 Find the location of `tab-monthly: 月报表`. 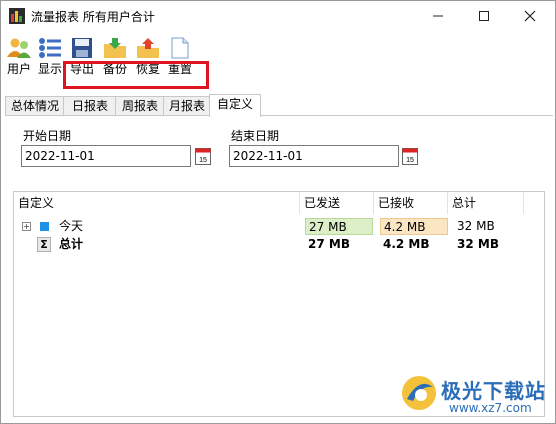

tab-monthly: 月报表 is located at coordinates (187, 106).